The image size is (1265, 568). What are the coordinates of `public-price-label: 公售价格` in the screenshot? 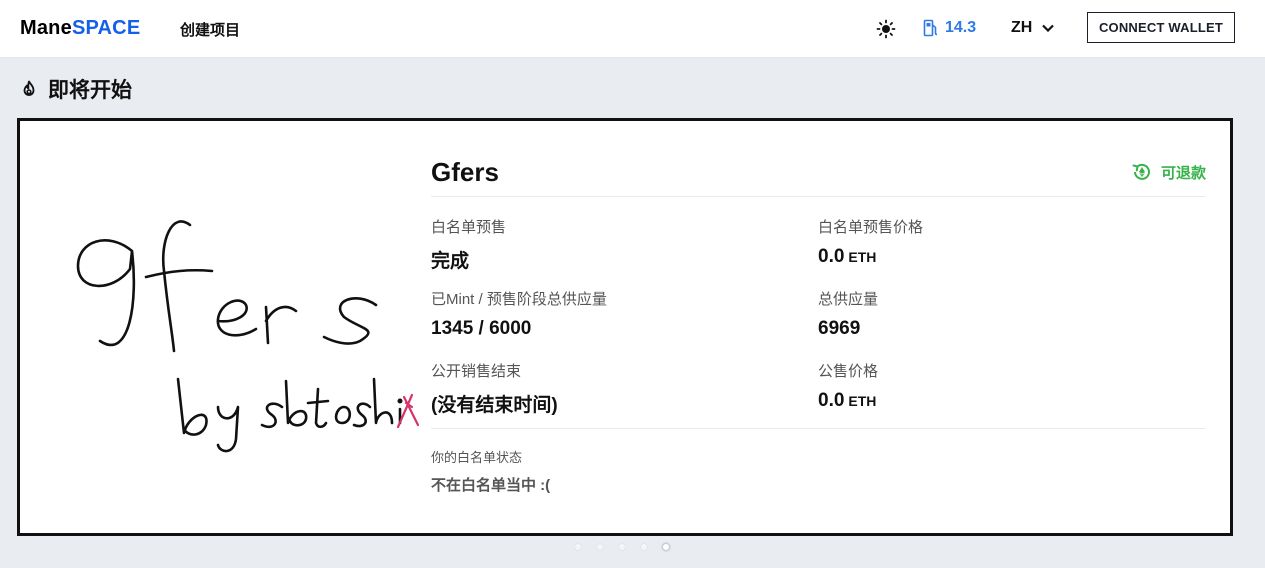 It's located at (848, 371).